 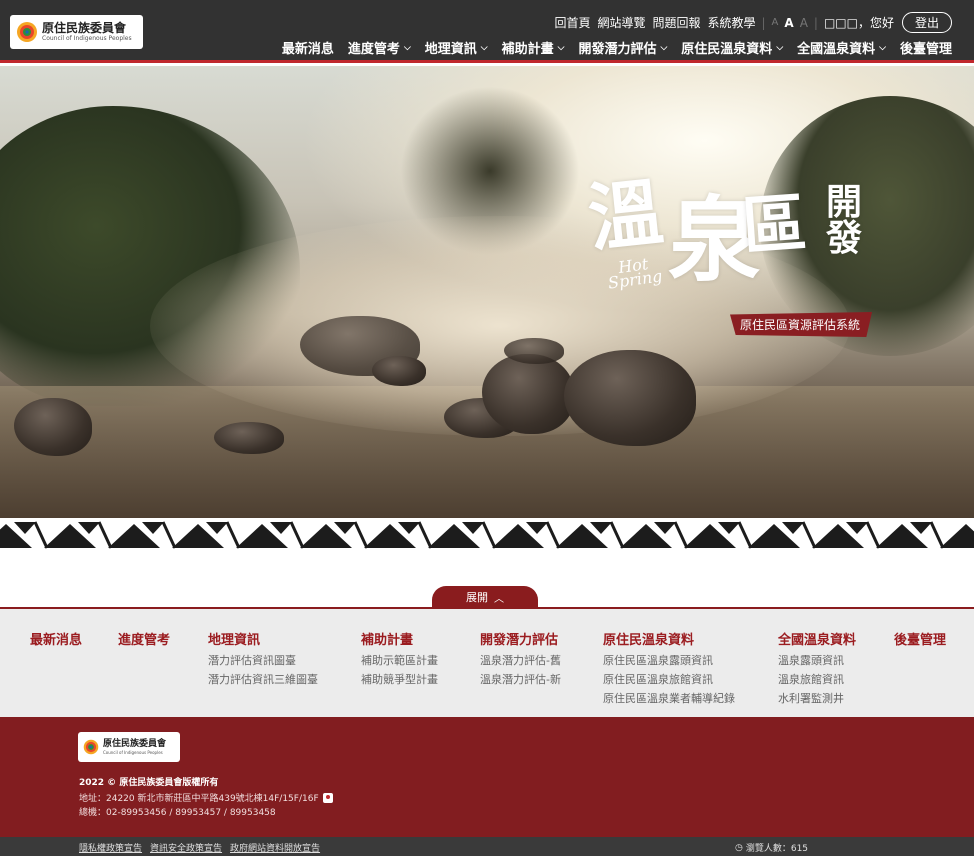 What do you see at coordinates (817, 698) in the screenshot?
I see `sitemap-link: 水利署監測井` at bounding box center [817, 698].